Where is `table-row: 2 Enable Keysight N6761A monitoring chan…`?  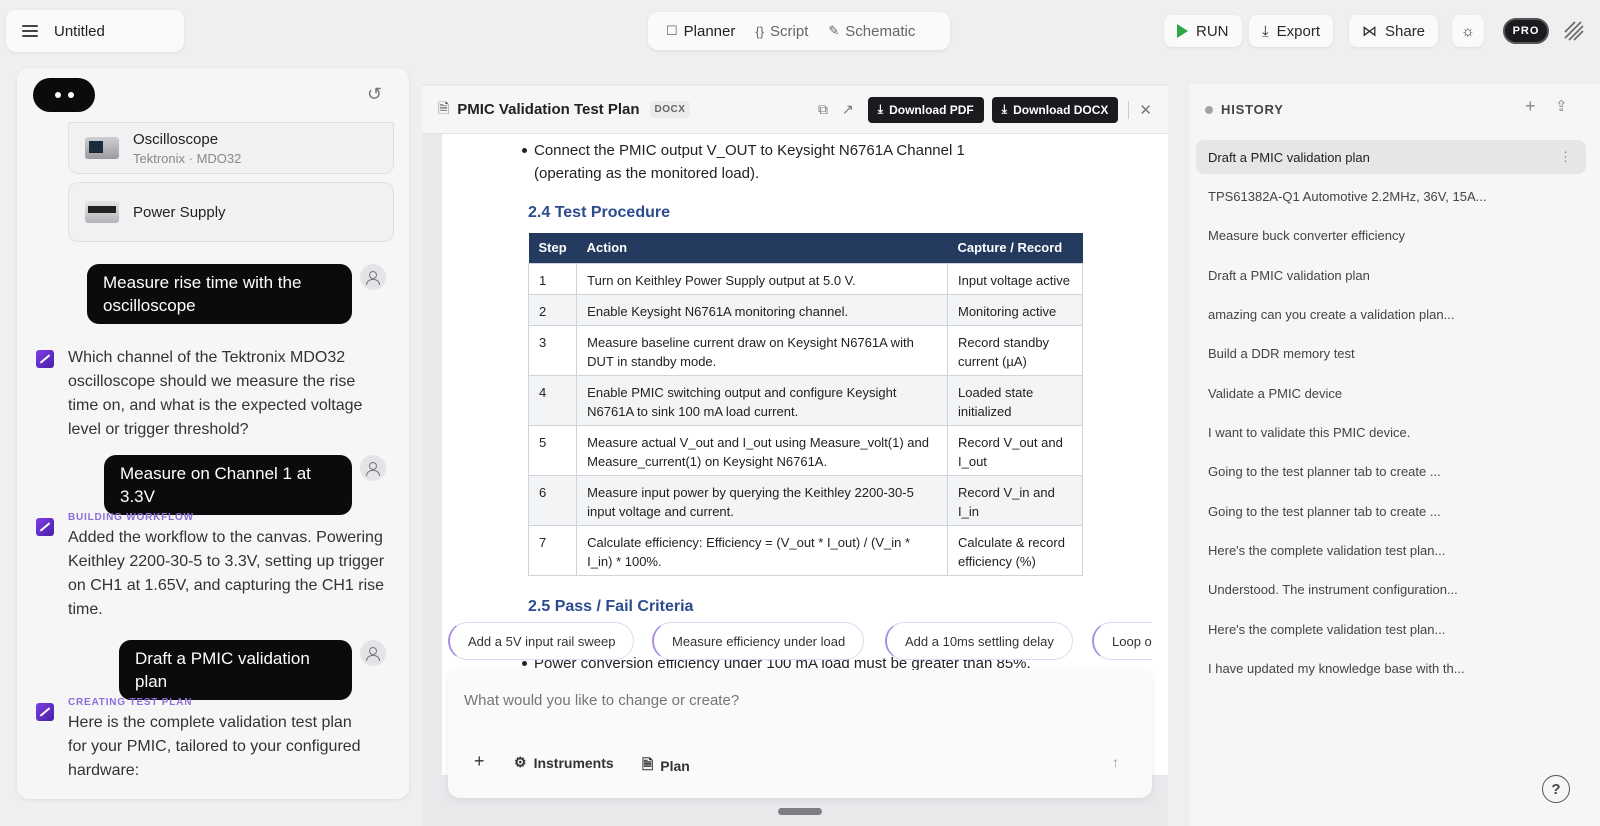 table-row: 2 Enable Keysight N6761A monitoring chan… is located at coordinates (805, 309).